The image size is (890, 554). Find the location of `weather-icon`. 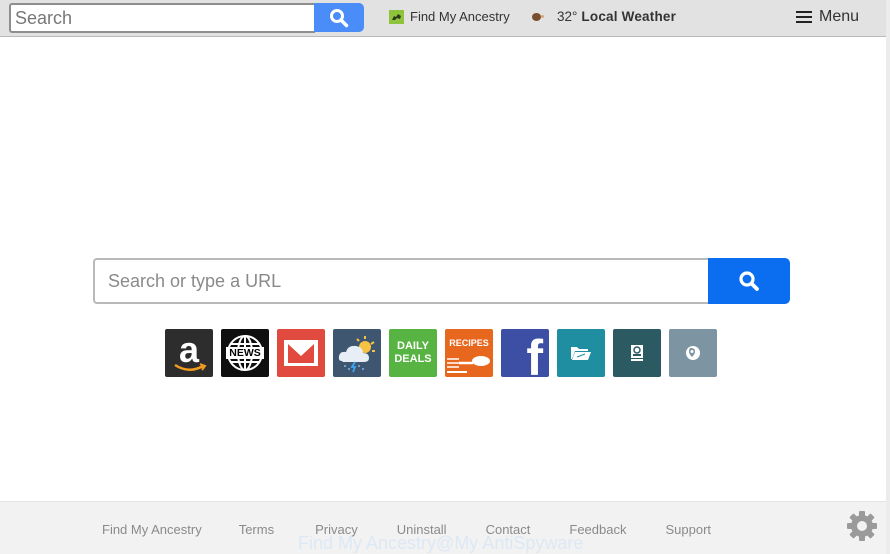

weather-icon is located at coordinates (537, 17).